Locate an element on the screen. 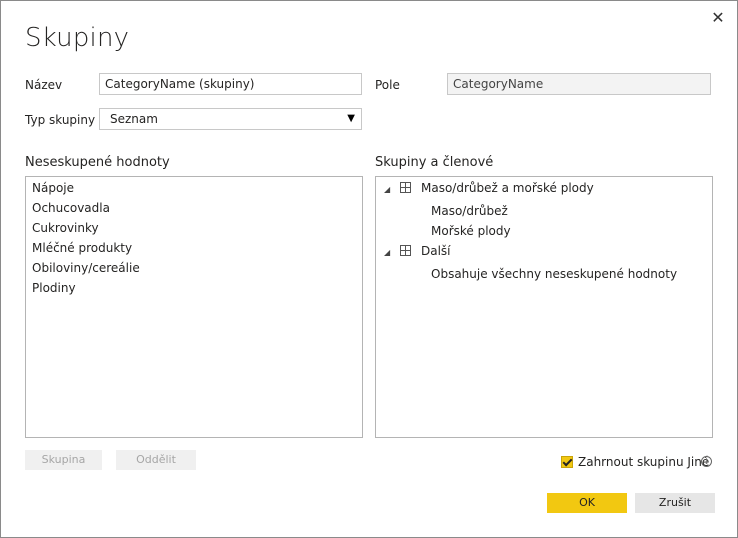 The width and height of the screenshot is (738, 538). ungrouped-title: Neseskupené hodnoty is located at coordinates (97, 162).